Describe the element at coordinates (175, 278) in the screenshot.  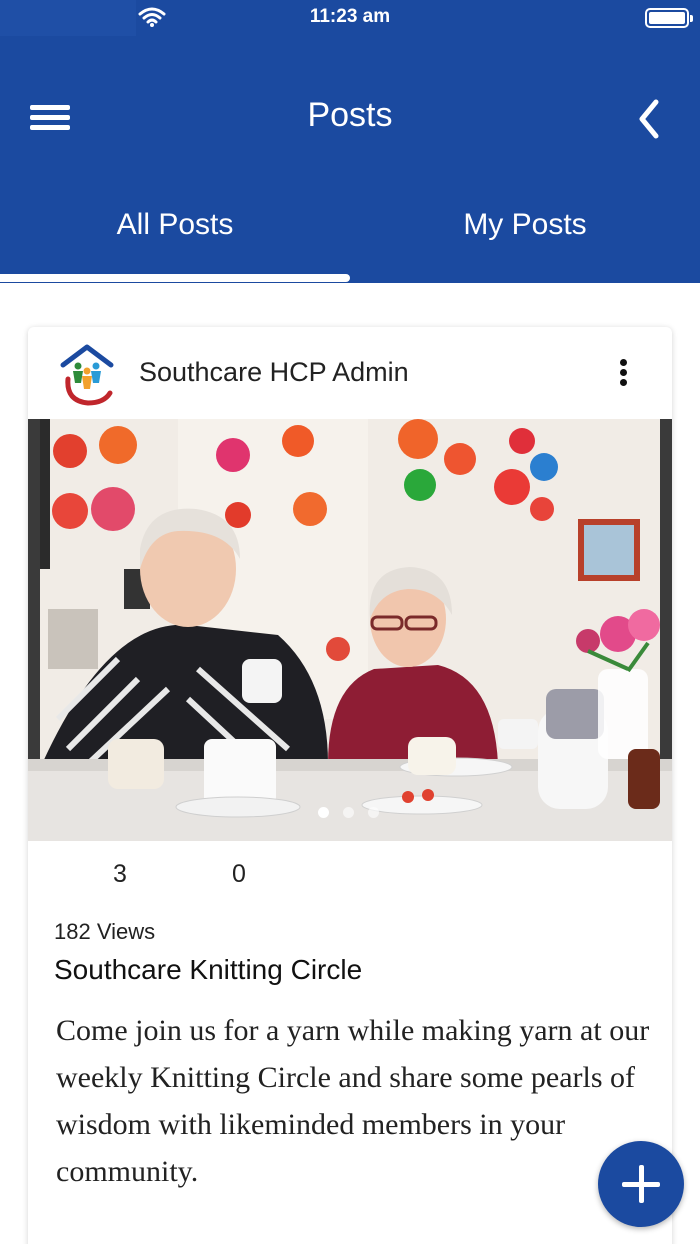
I see `active-tab-indicator` at that location.